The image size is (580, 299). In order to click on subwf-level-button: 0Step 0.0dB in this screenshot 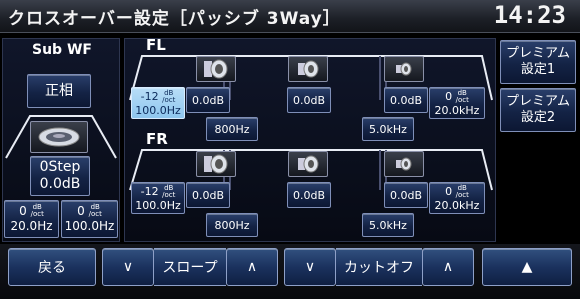, I will do `click(60, 176)`.